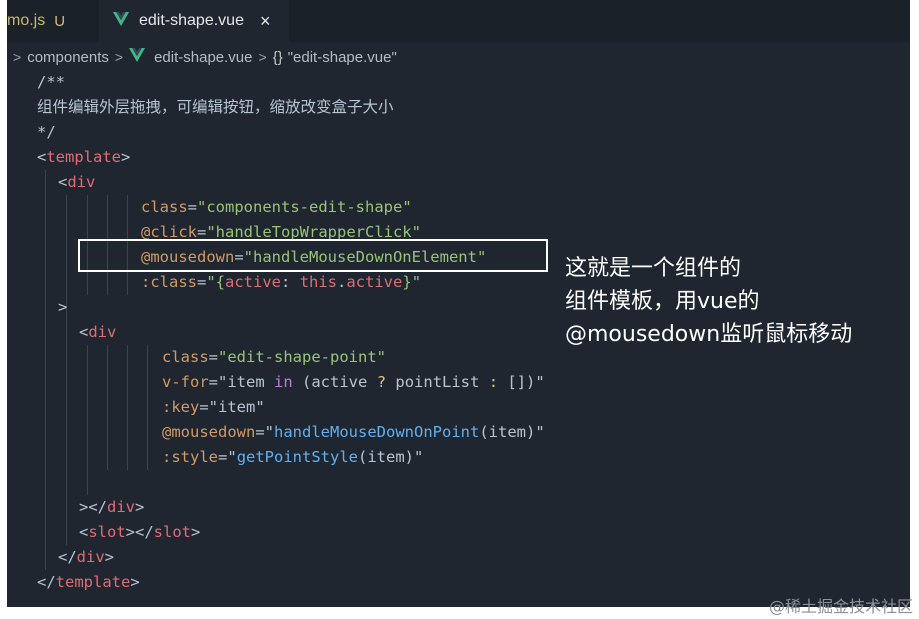 Image resolution: width=919 pixels, height=619 pixels. What do you see at coordinates (190, 457) in the screenshot?
I see `attr-name: :style` at bounding box center [190, 457].